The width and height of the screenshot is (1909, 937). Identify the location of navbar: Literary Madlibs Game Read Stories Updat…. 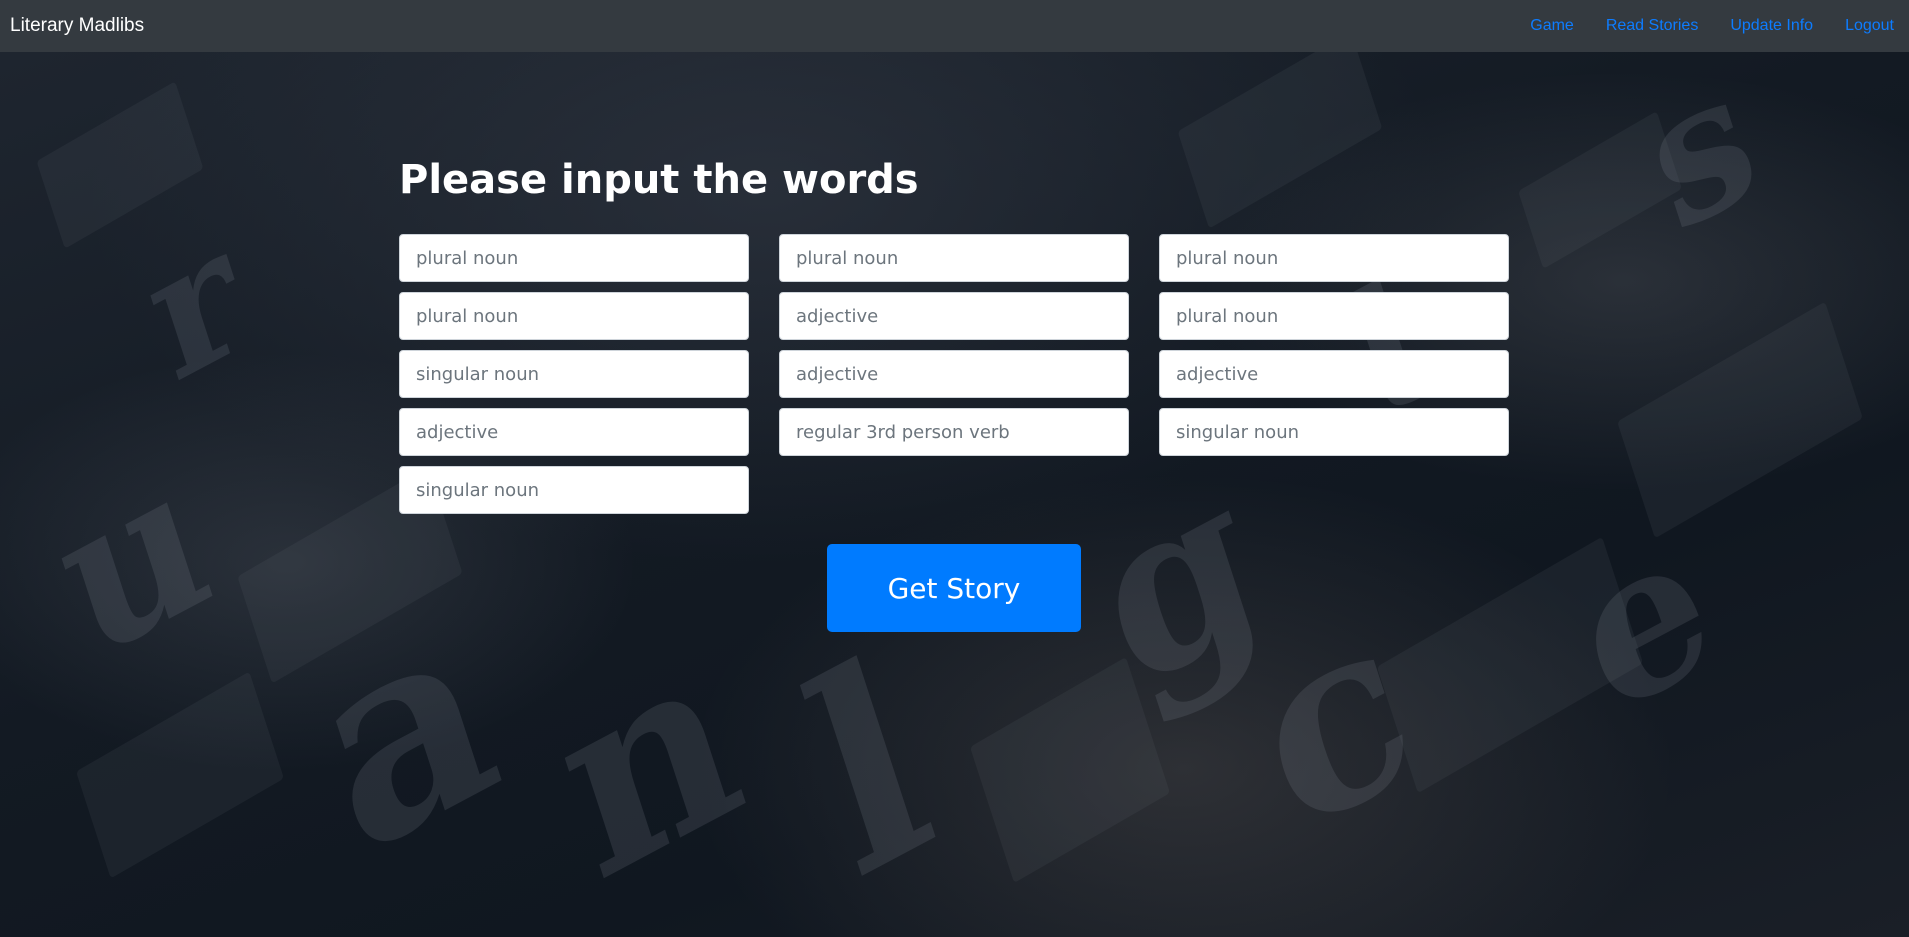
(954, 26).